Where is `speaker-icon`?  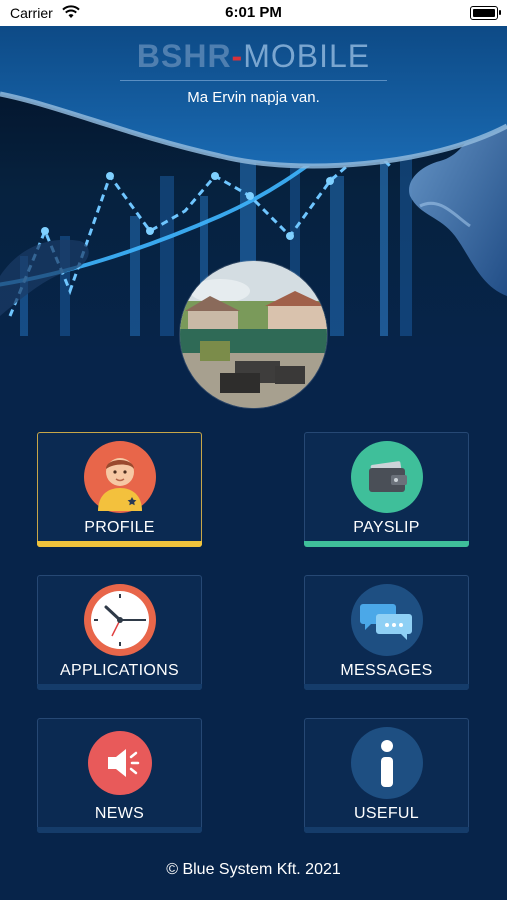 speaker-icon is located at coordinates (119, 763).